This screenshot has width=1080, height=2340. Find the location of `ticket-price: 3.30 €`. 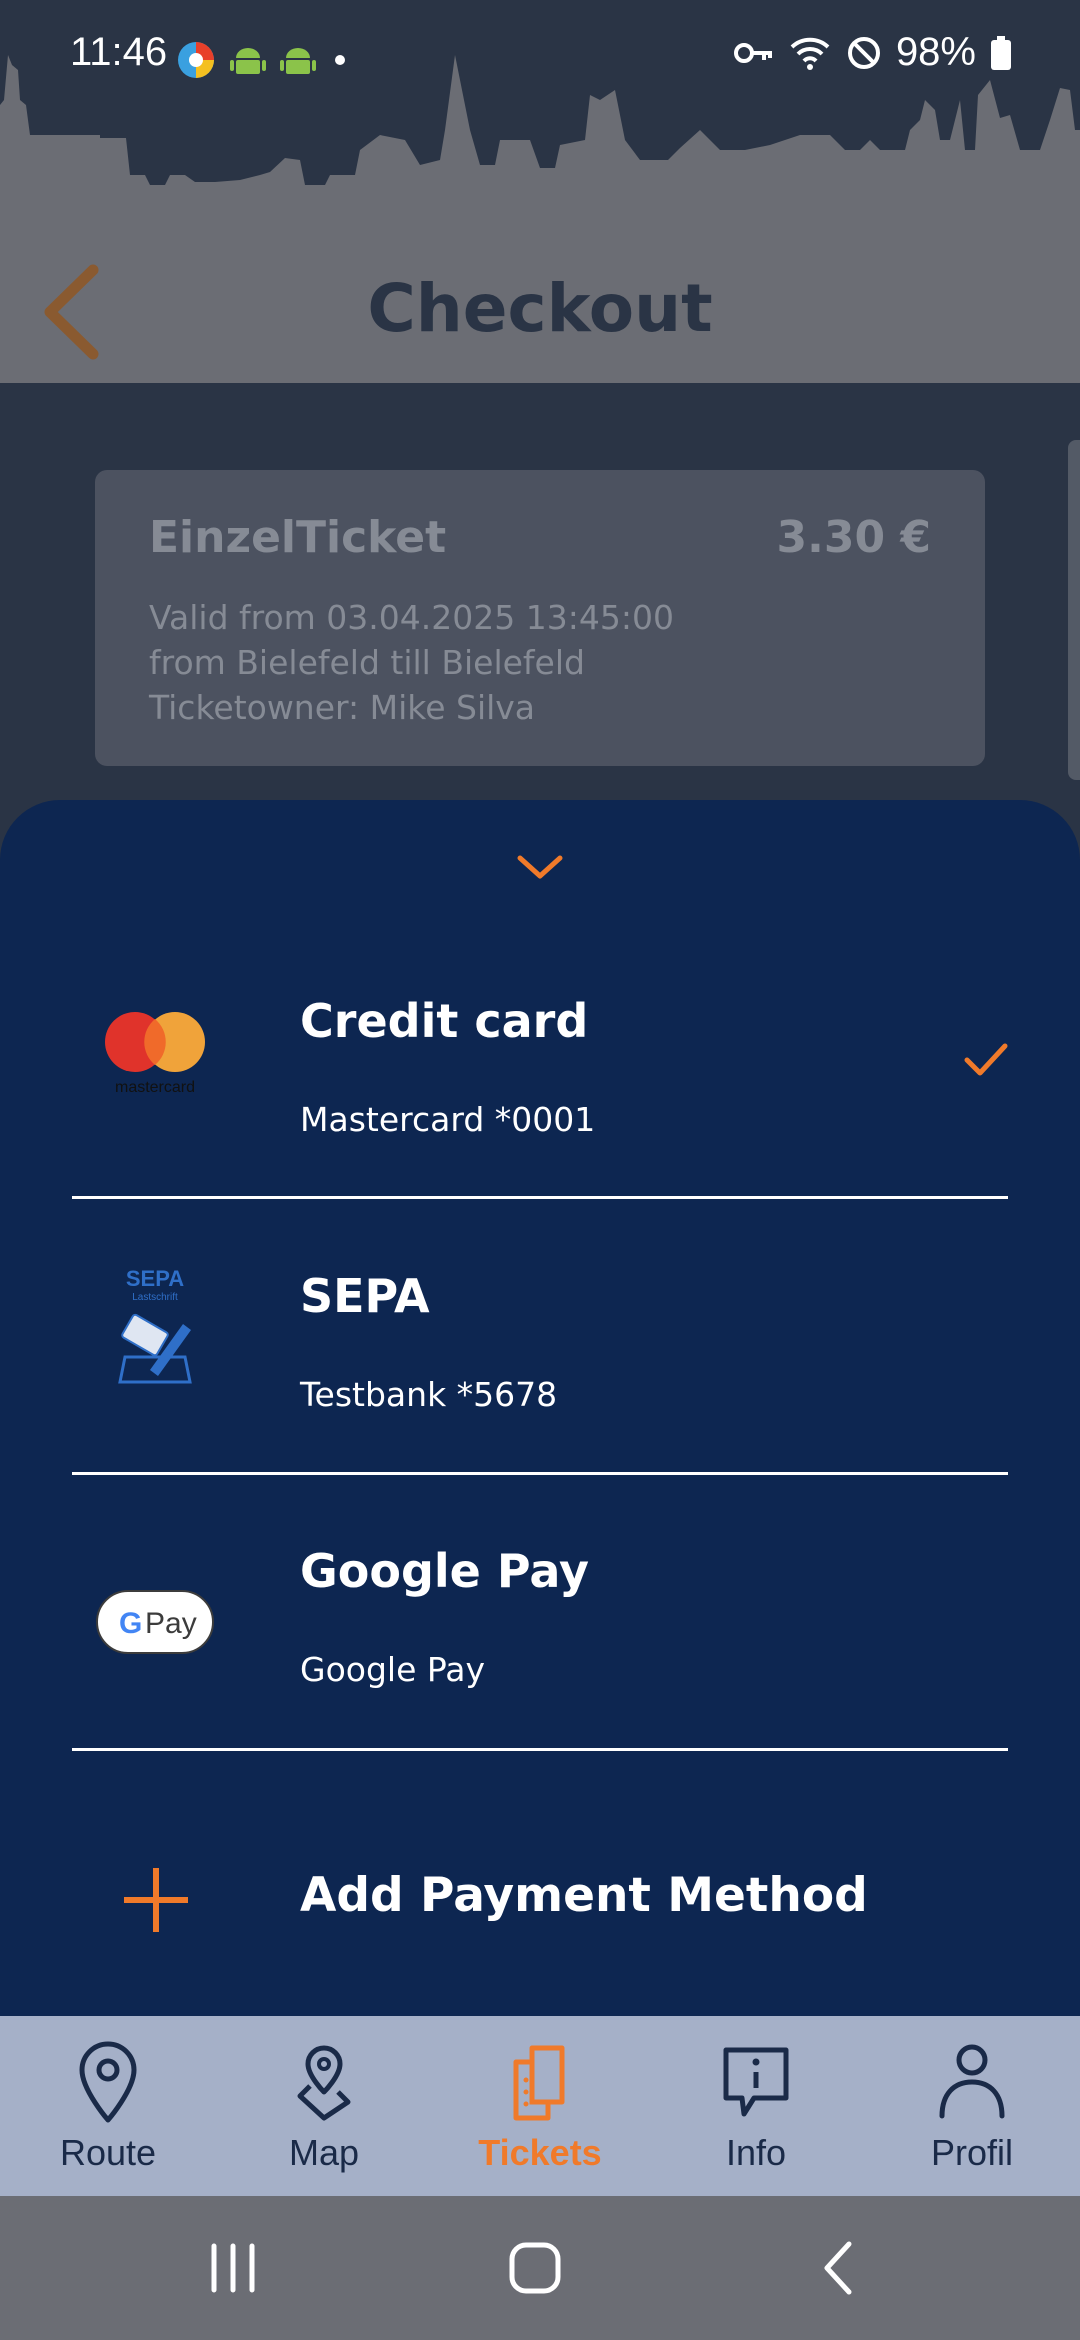

ticket-price: 3.30 € is located at coordinates (854, 537).